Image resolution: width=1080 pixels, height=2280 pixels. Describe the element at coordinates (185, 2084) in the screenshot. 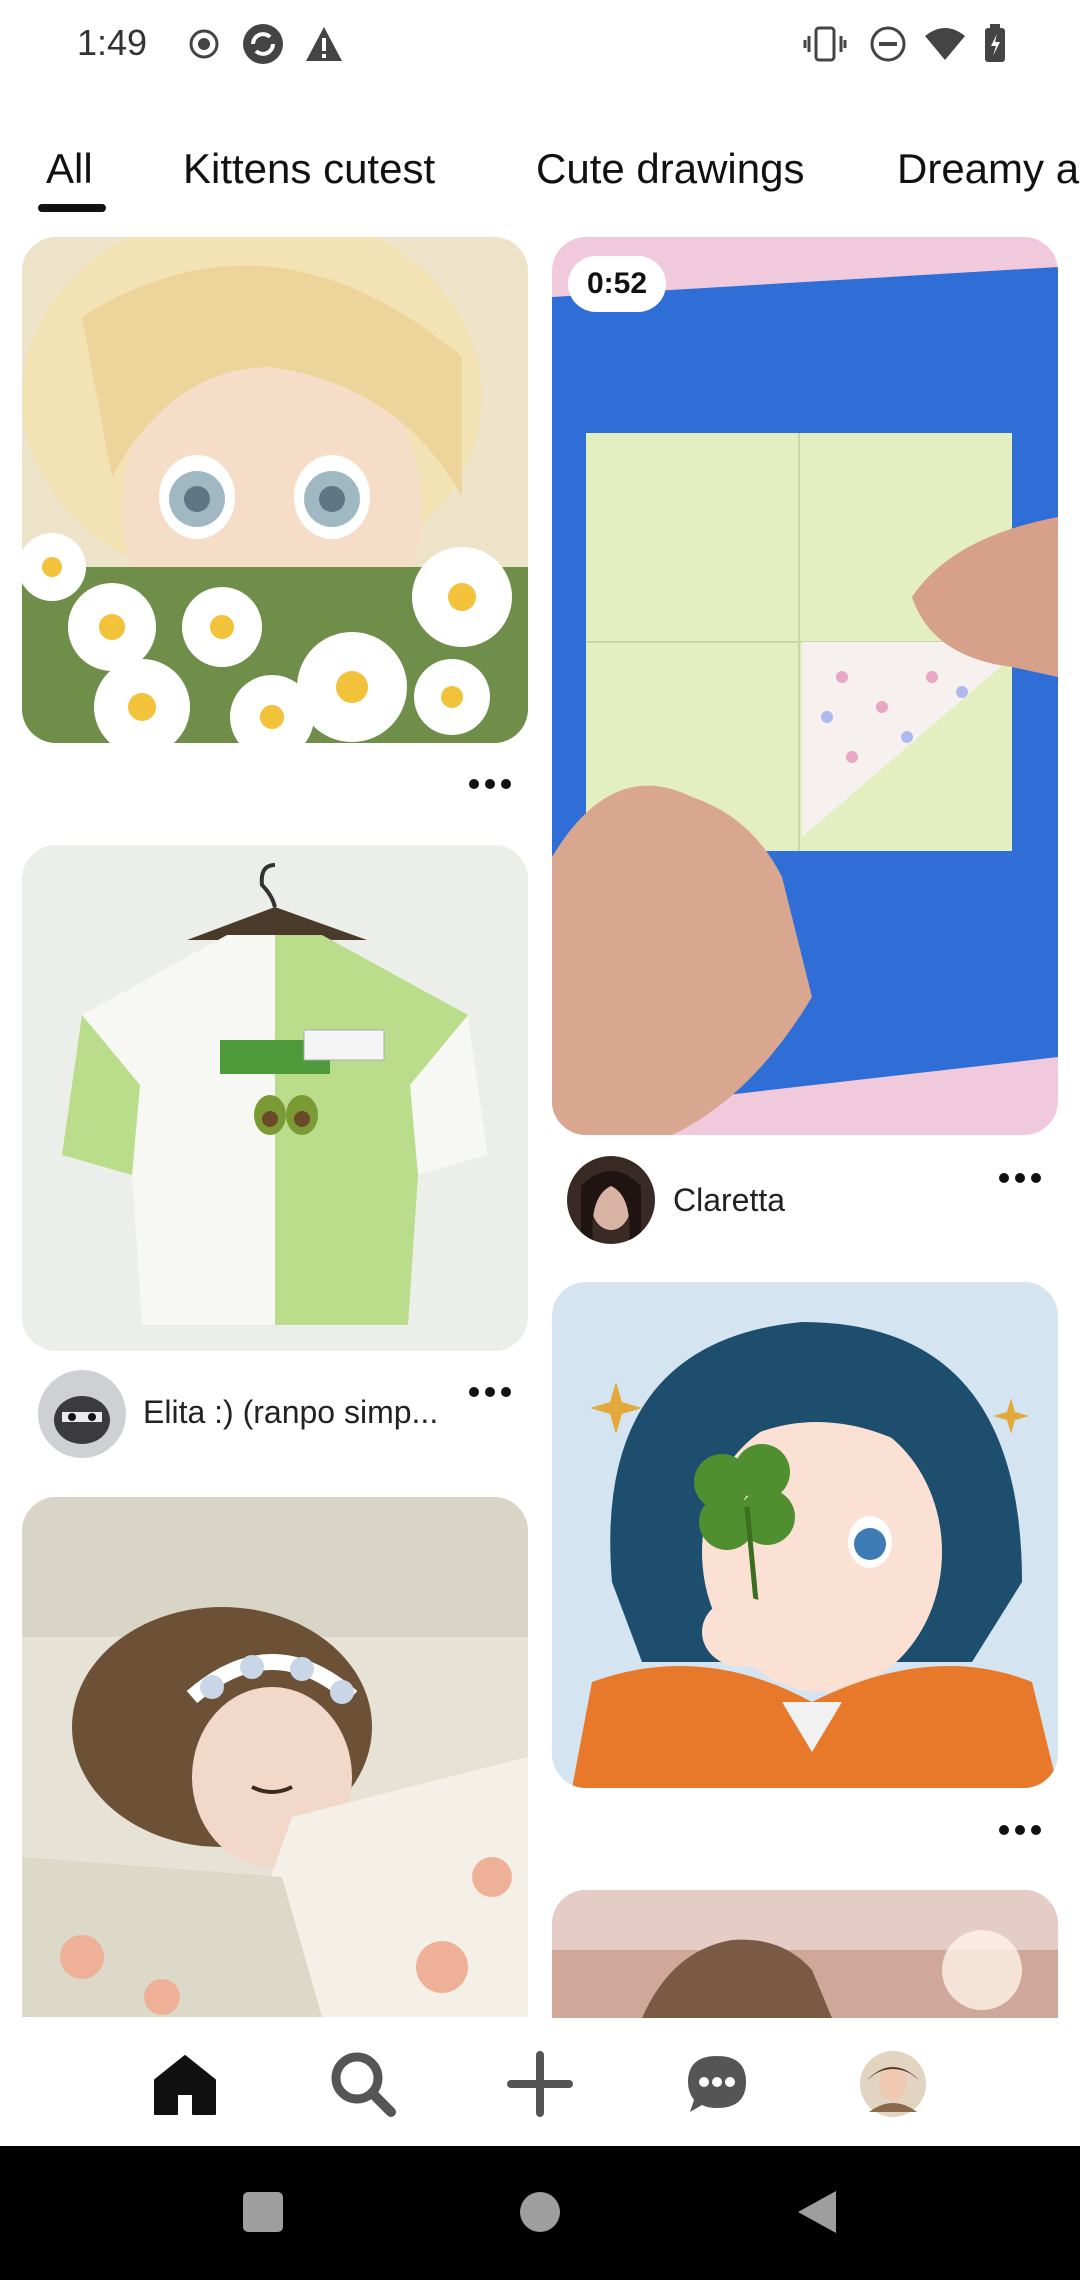

I see `home-icon` at that location.